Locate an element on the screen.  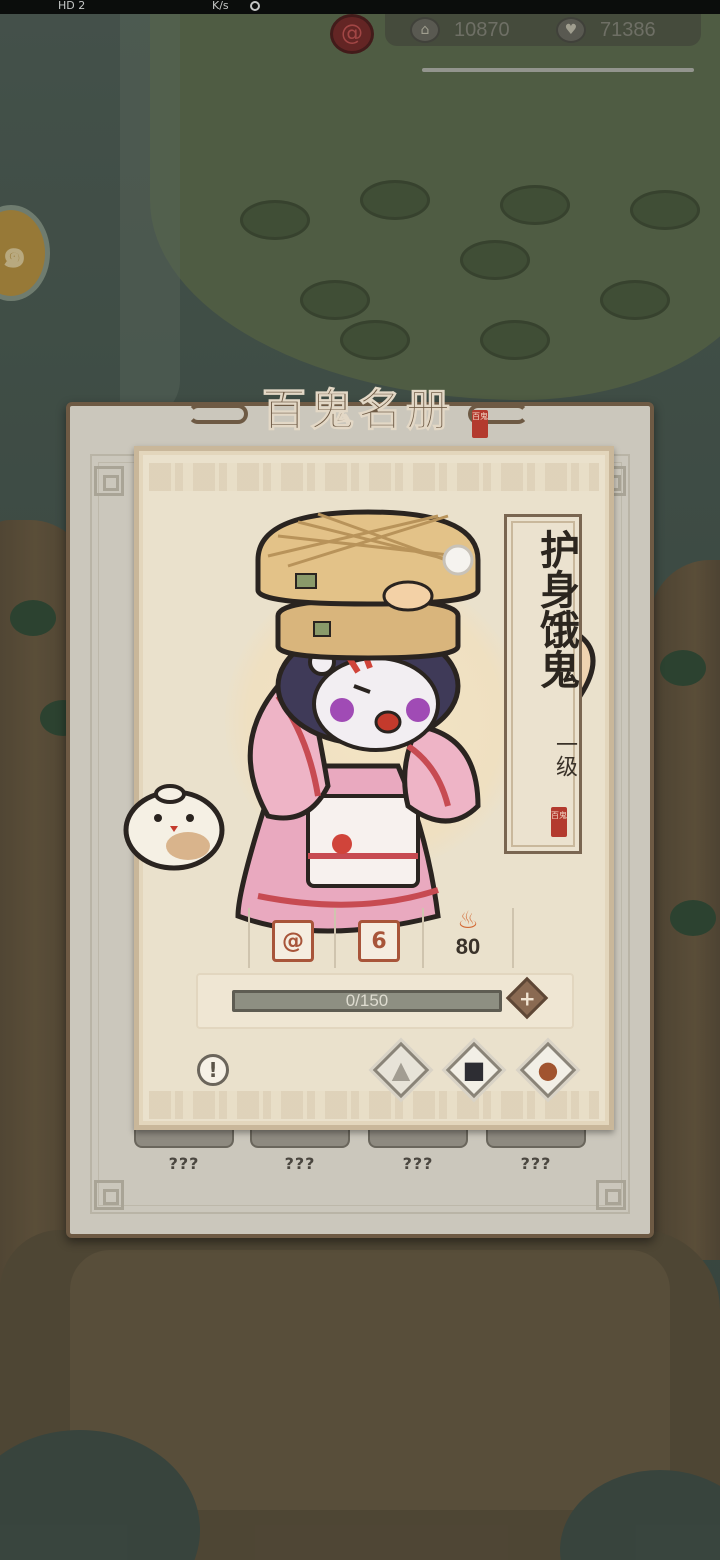
register-title: 百鬼名册 is located at coordinates (358, 411).